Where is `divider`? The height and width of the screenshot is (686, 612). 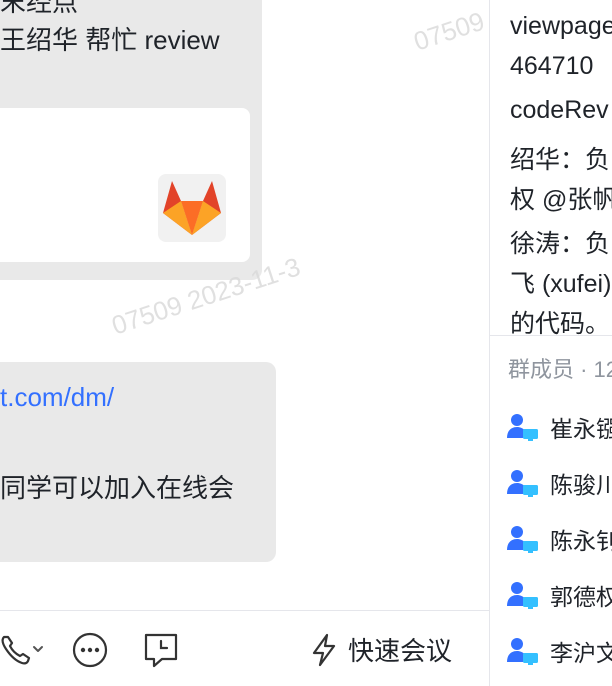
divider is located at coordinates (551, 335).